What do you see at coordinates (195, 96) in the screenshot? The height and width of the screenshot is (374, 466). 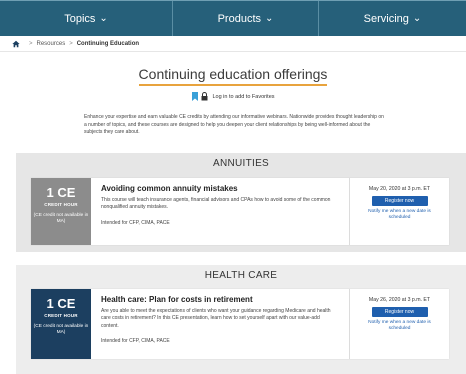 I see `favorite-add-icon` at bounding box center [195, 96].